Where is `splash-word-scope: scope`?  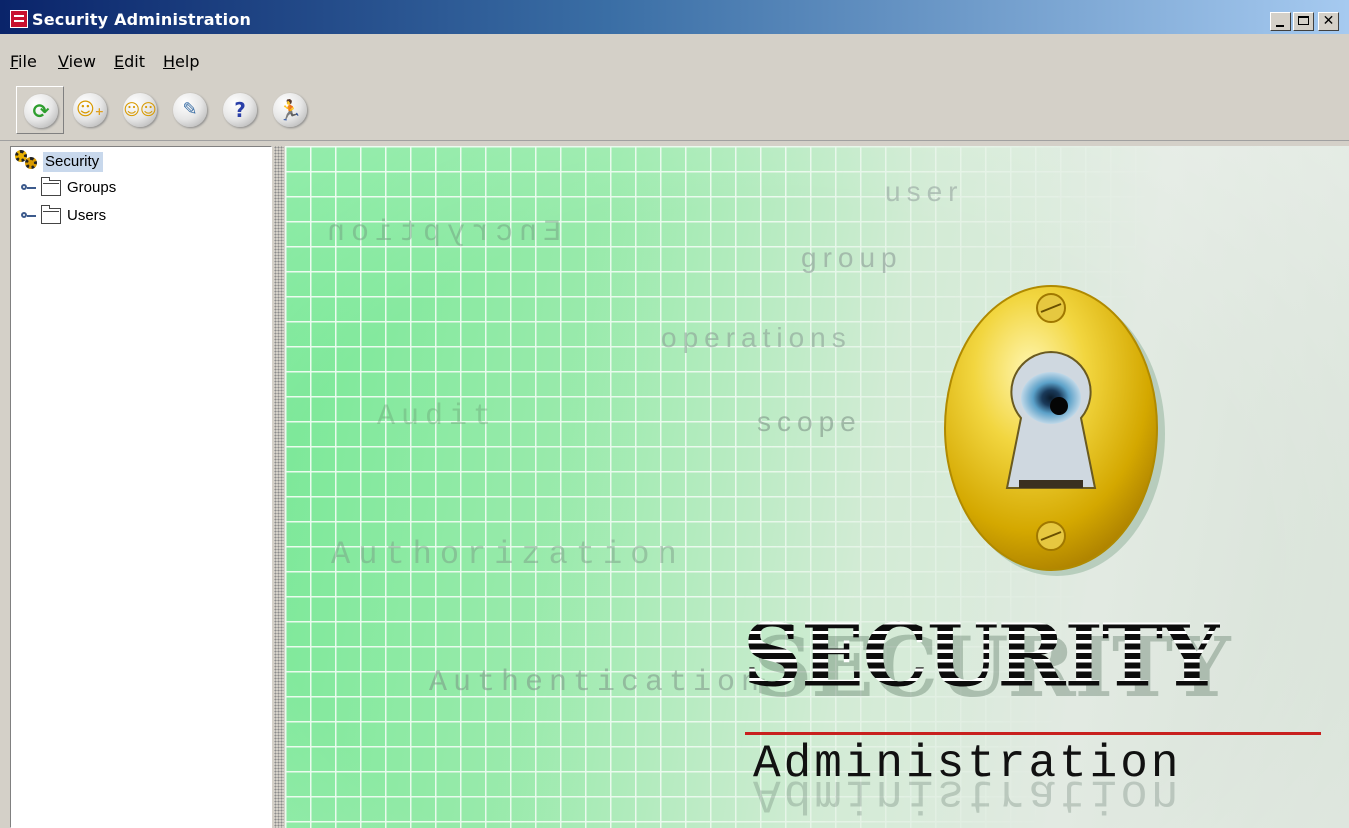
splash-word-scope: scope is located at coordinates (809, 421).